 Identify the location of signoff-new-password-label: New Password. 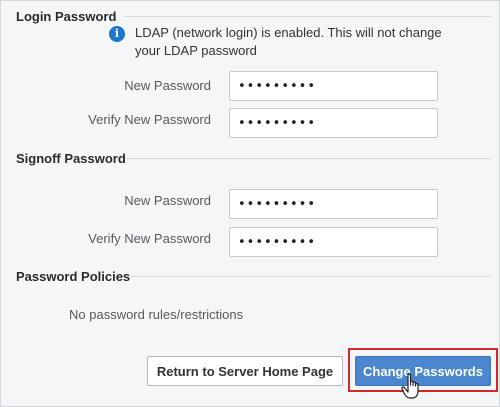
(167, 200).